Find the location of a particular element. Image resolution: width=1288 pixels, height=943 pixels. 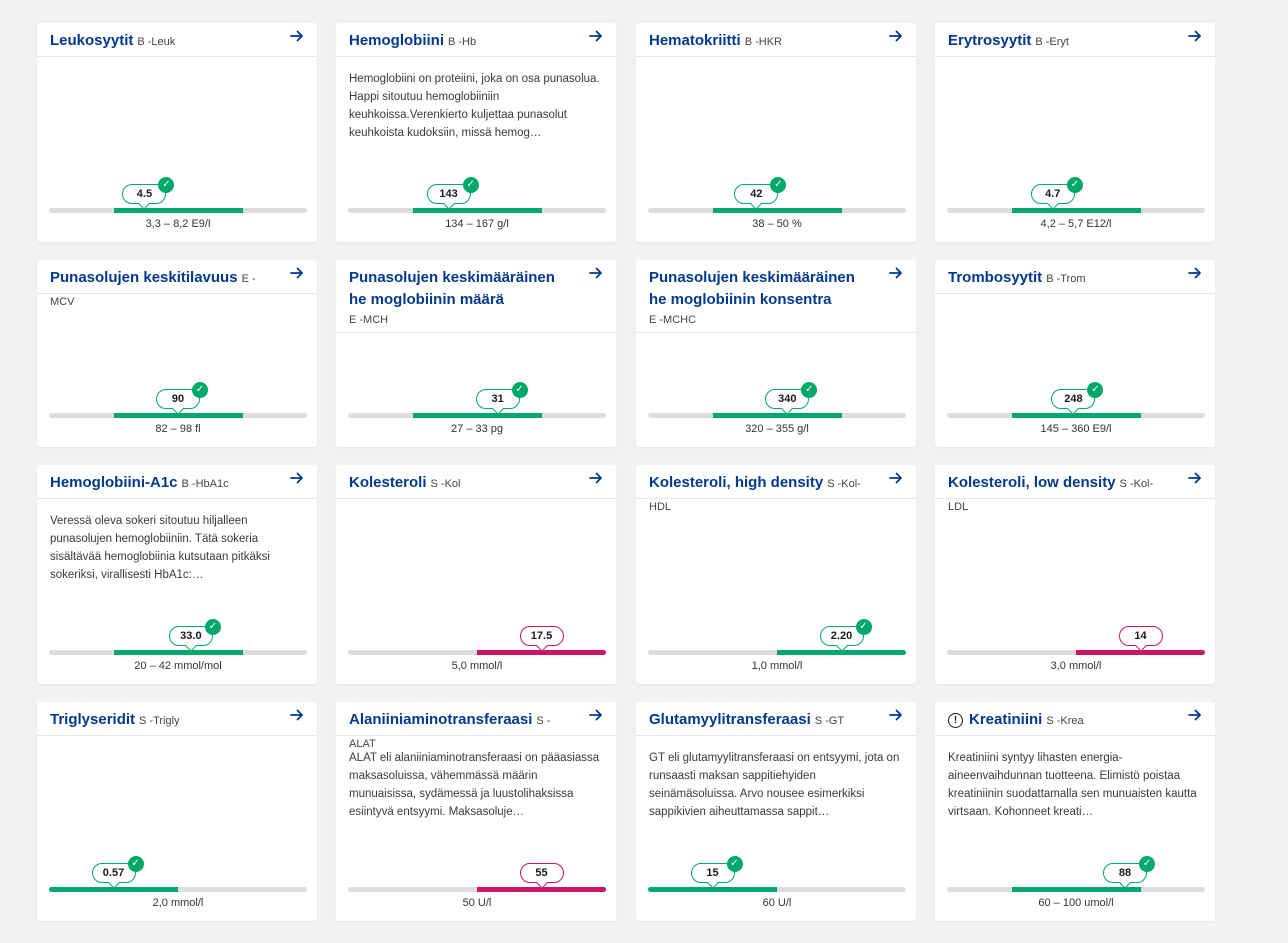

card-title: Triglyseridit is located at coordinates (92, 719).